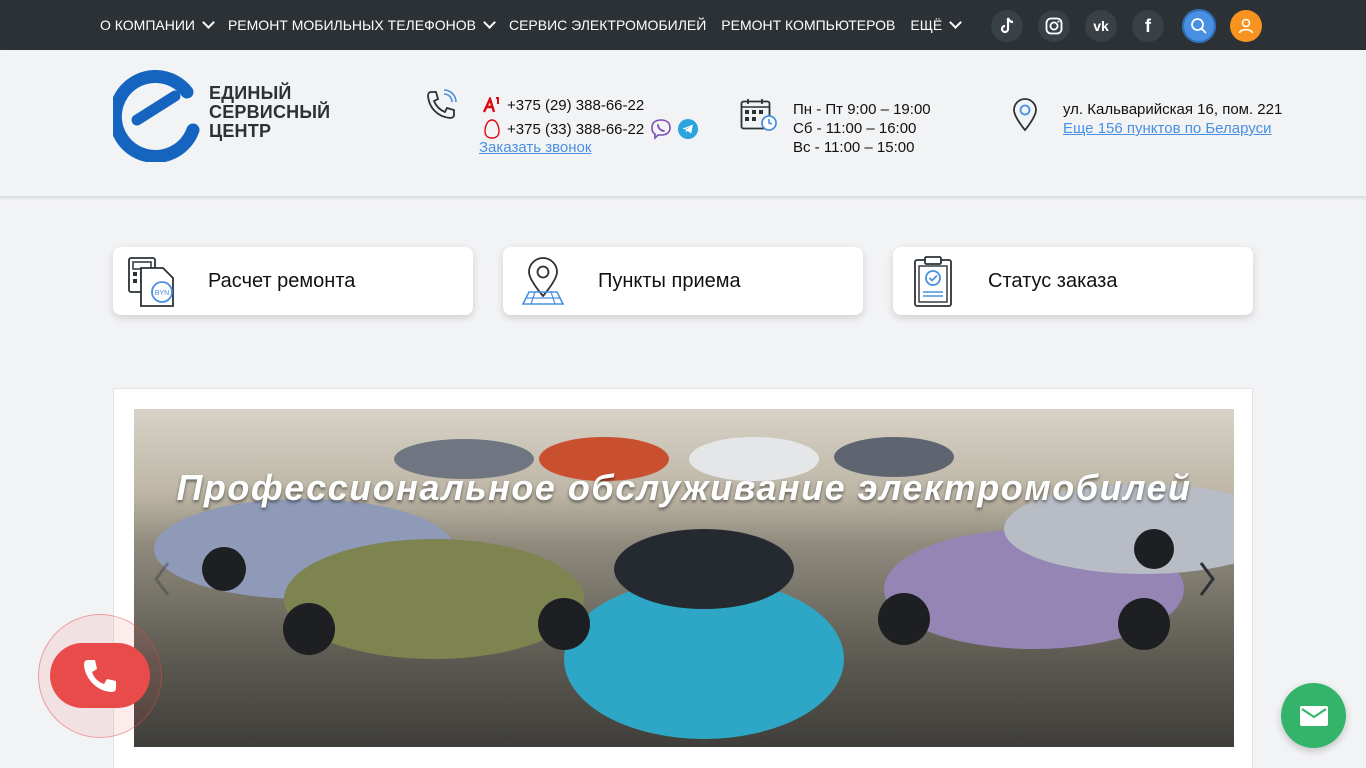 The image size is (1366, 768). I want to click on nav-item-label: РЕМОНТ КОМПЬЮТЕРОВ, so click(808, 25).